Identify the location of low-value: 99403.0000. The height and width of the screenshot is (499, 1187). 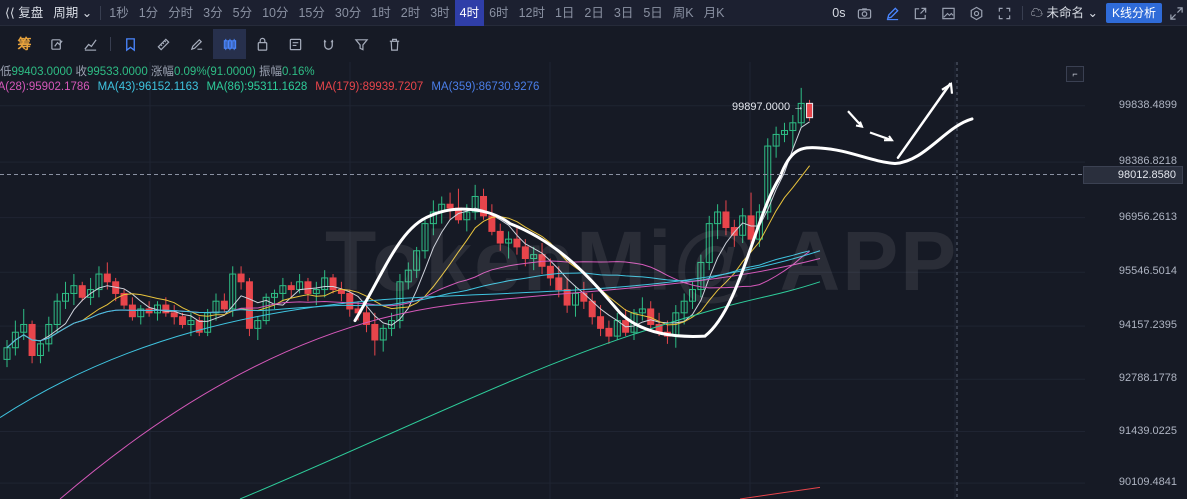
(42, 72).